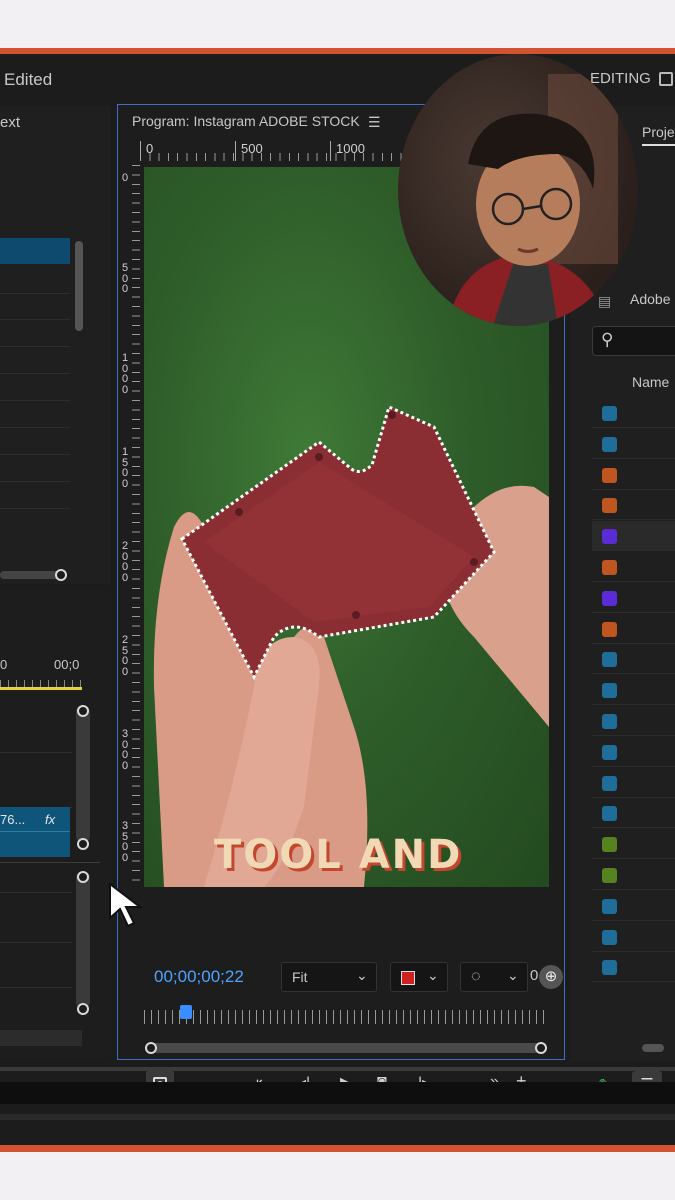 This screenshot has width=675, height=1200. What do you see at coordinates (31, 575) in the screenshot?
I see `left-zoom-bar` at bounding box center [31, 575].